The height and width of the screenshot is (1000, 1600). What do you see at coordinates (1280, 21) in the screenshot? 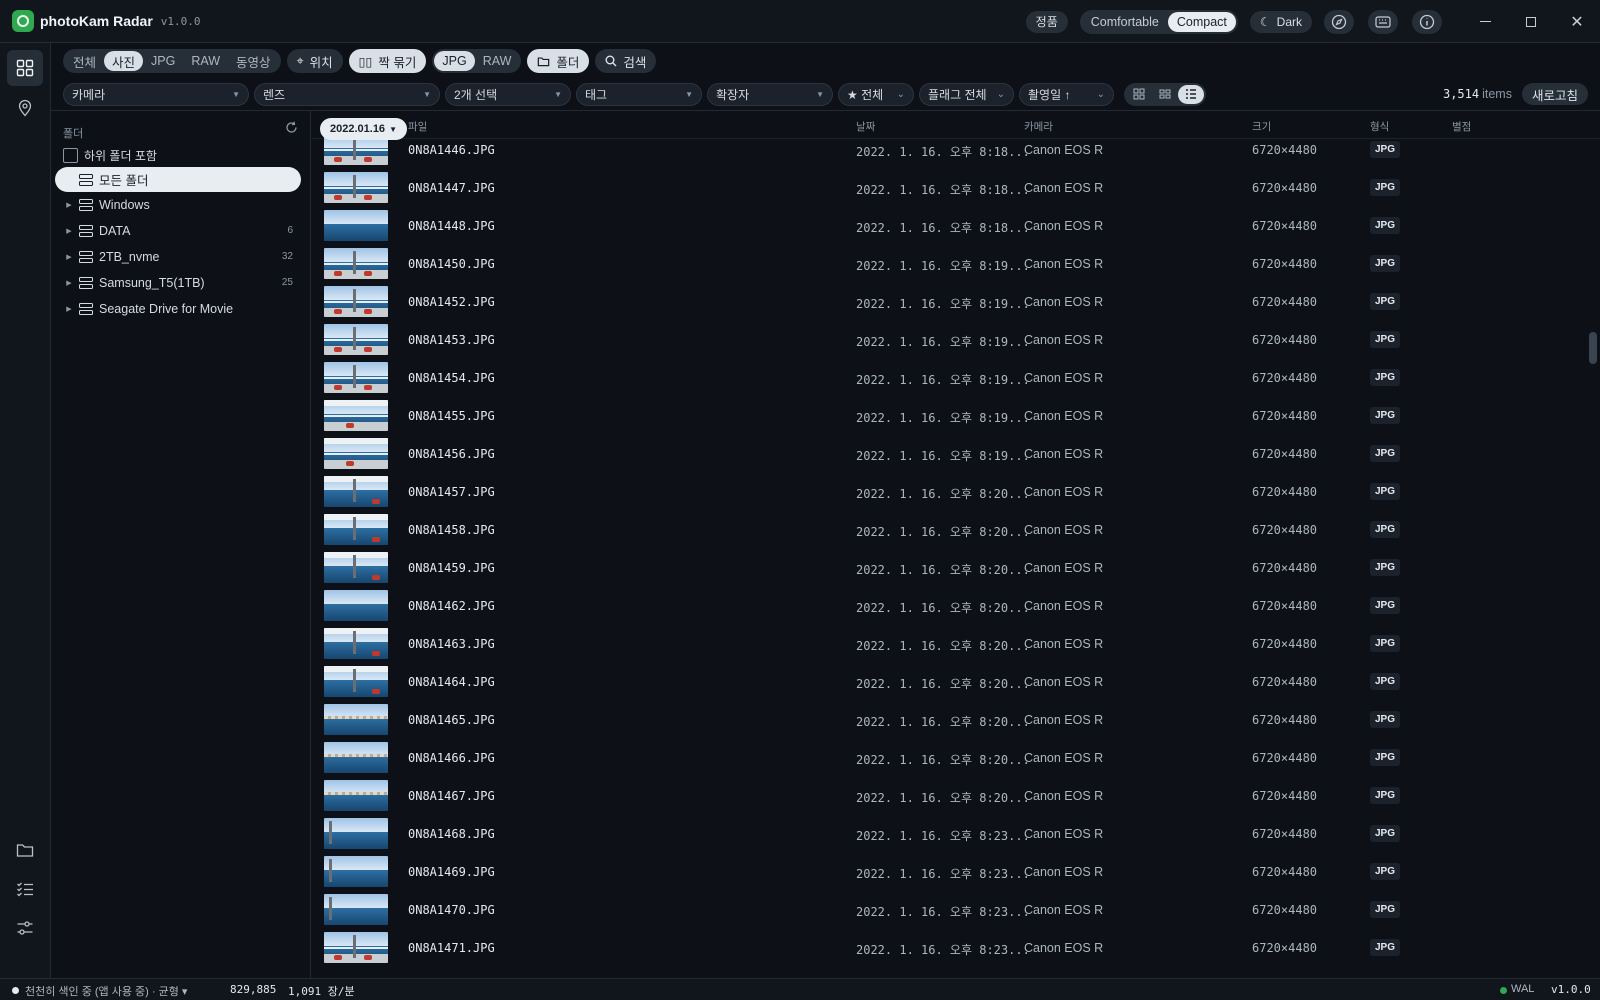
I see `theme-button: ☾ Dark` at bounding box center [1280, 21].